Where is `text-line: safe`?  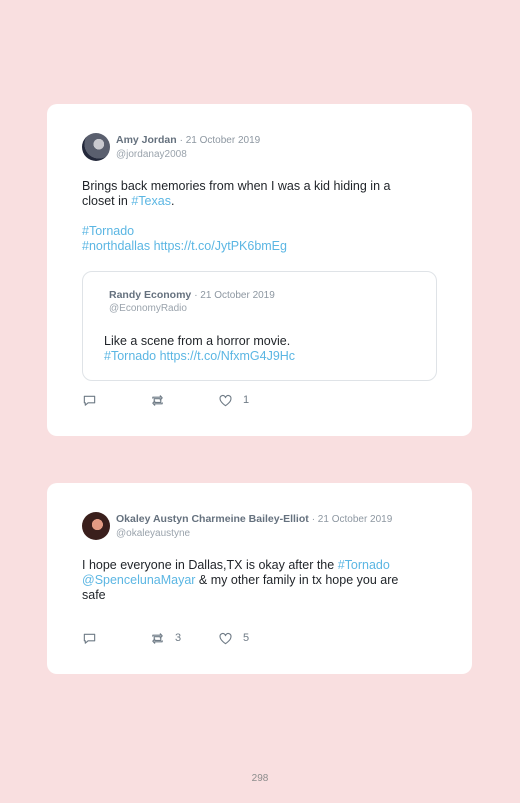 text-line: safe is located at coordinates (262, 595).